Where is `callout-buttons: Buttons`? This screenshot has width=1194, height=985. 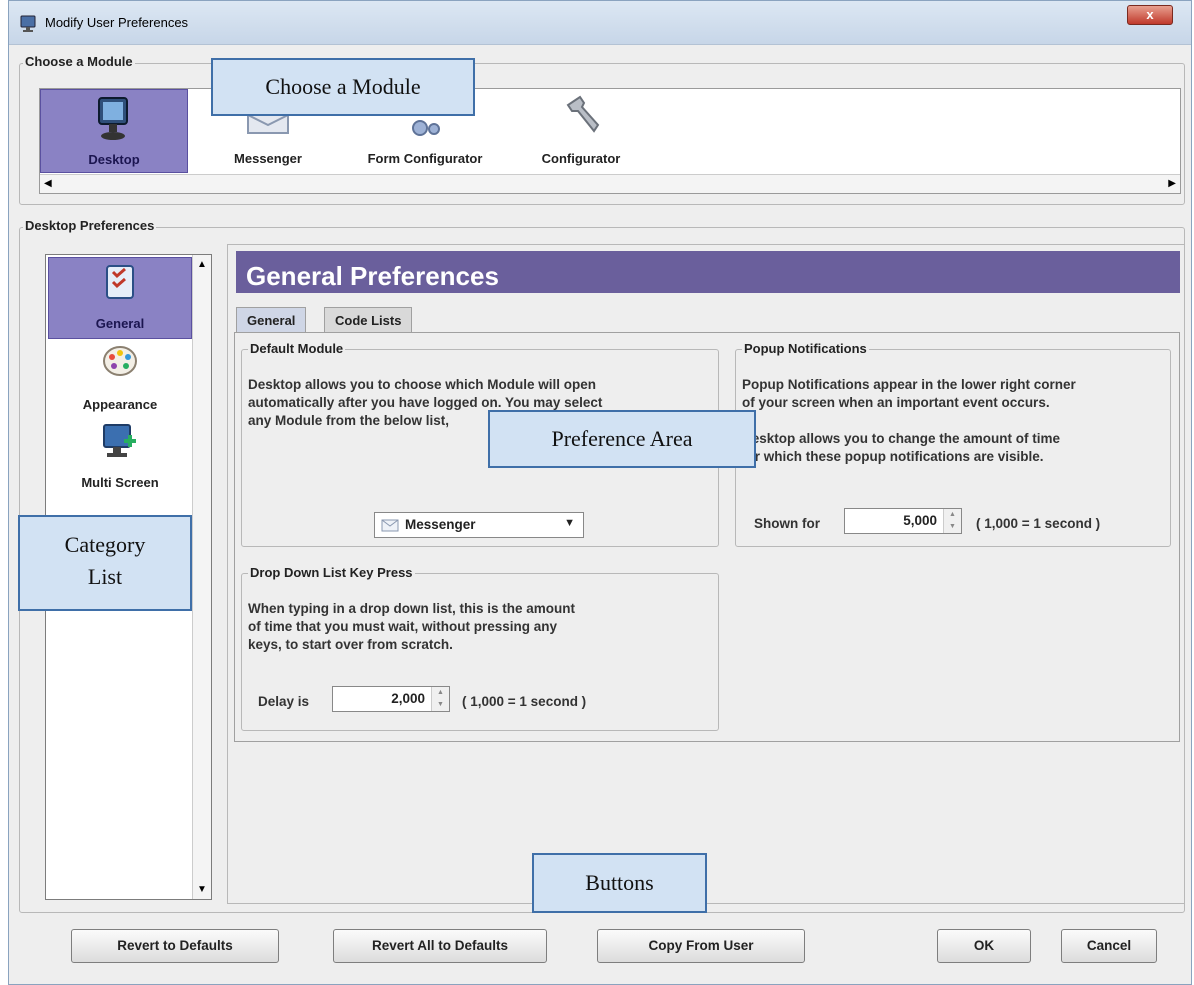 callout-buttons: Buttons is located at coordinates (619, 883).